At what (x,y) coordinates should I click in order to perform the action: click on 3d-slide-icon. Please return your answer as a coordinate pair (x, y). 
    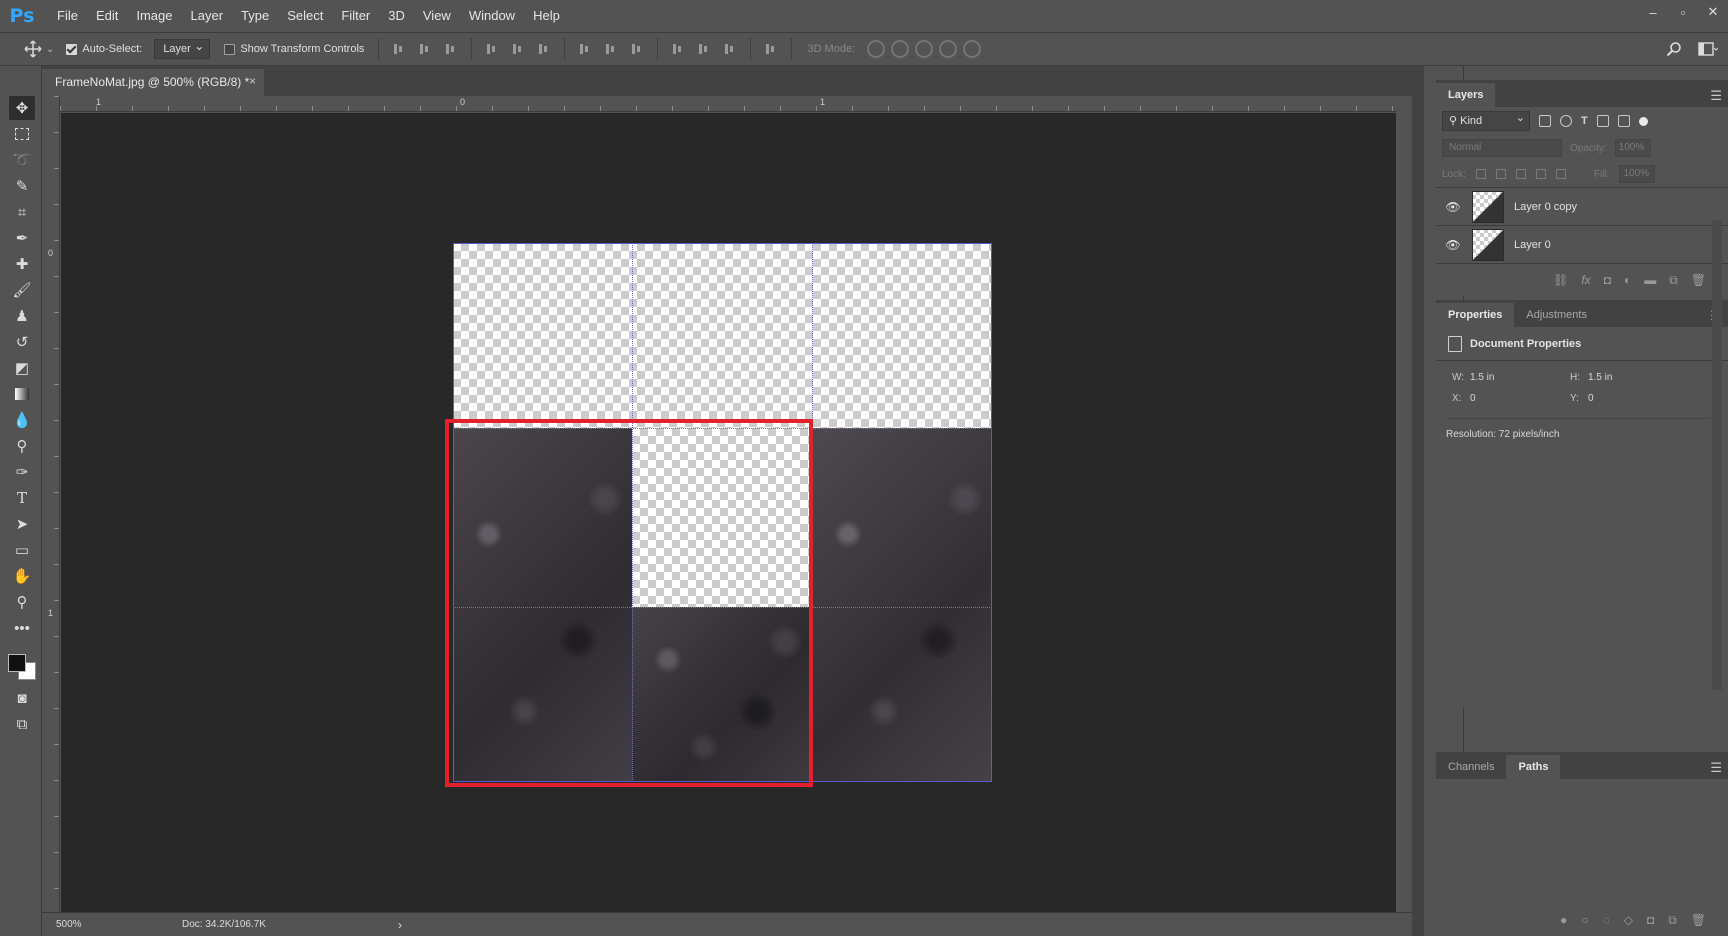
    Looking at the image, I should click on (948, 49).